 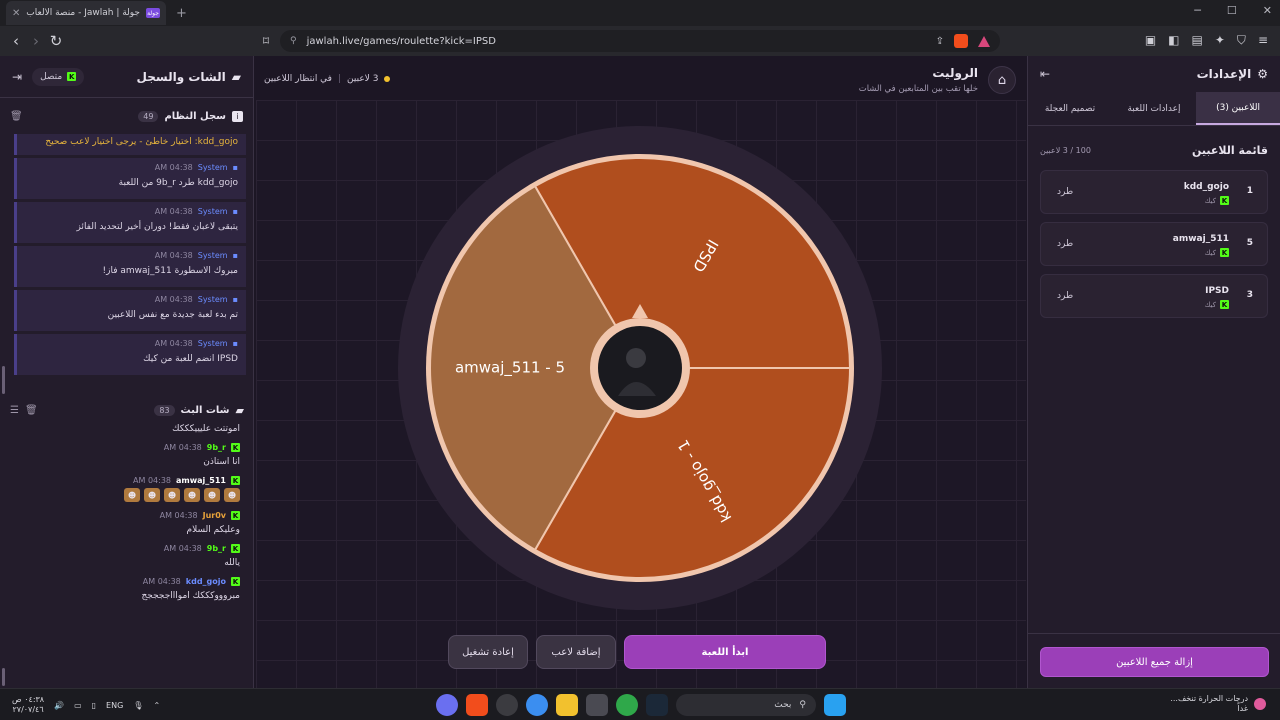 I want to click on search-icon: ⚲, so click(x=802, y=705).